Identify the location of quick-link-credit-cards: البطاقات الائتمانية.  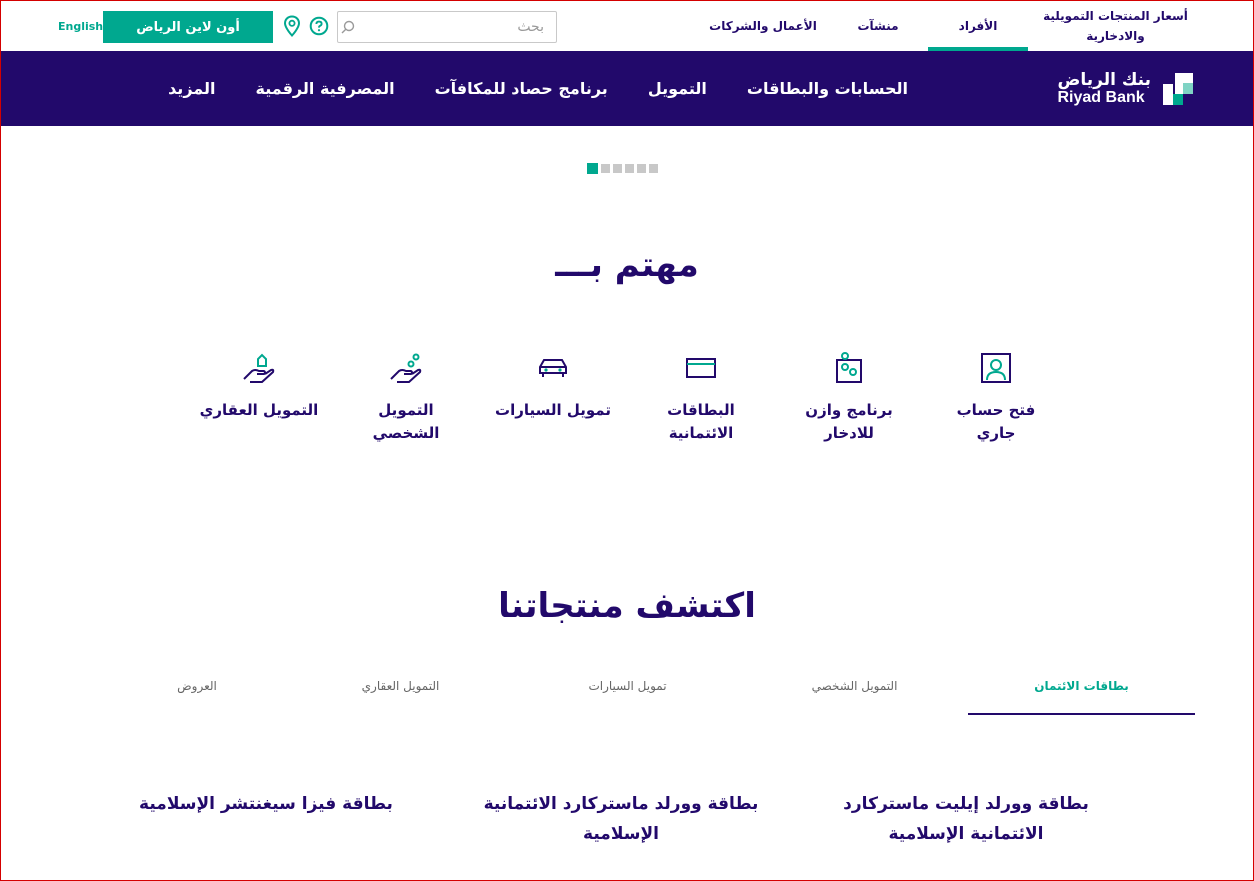
(701, 398).